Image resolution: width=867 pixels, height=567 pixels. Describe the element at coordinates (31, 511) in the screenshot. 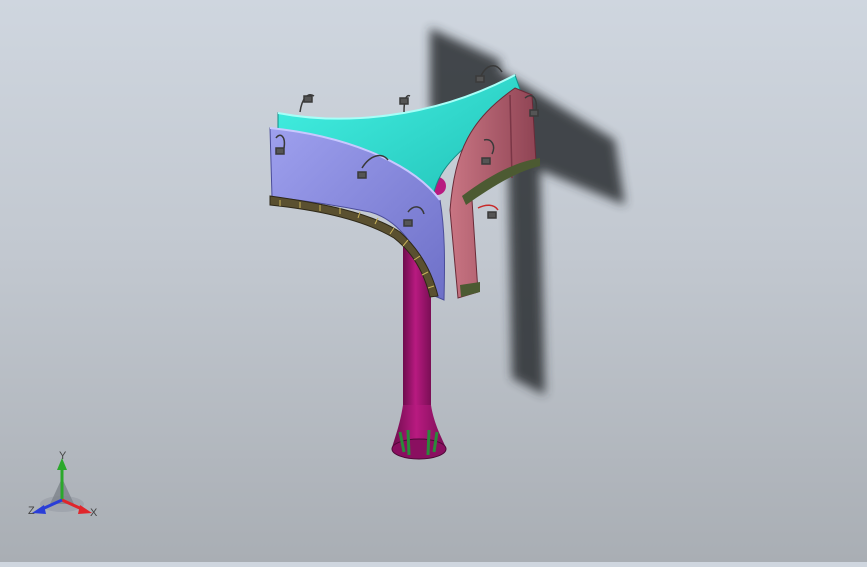

I see `z-axis-label: Z` at that location.